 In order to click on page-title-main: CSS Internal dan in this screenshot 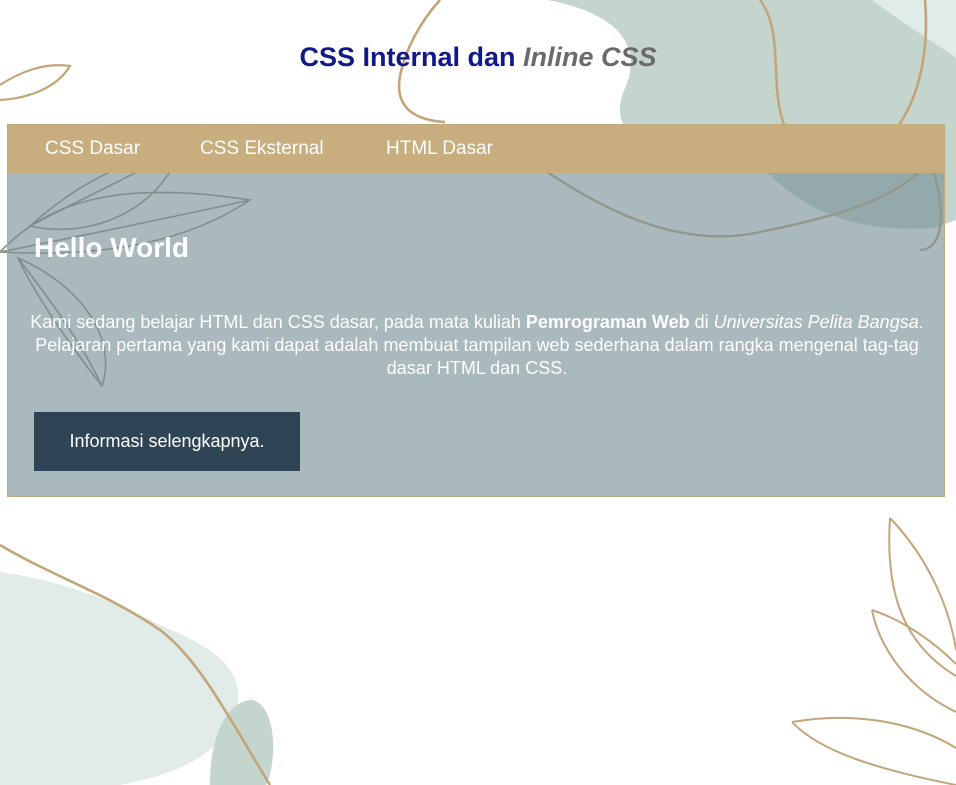, I will do `click(411, 57)`.